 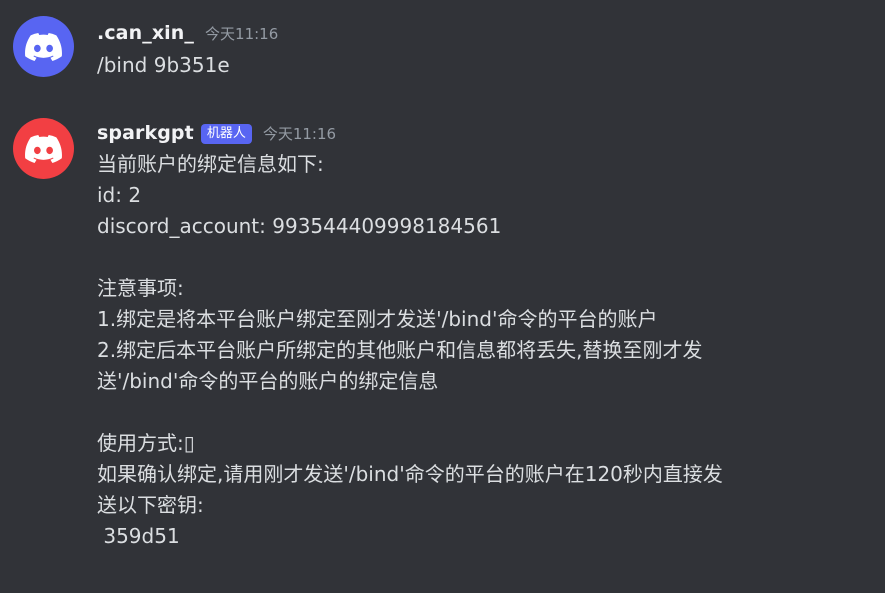 What do you see at coordinates (145, 133) in the screenshot?
I see `username: sparkgpt` at bounding box center [145, 133].